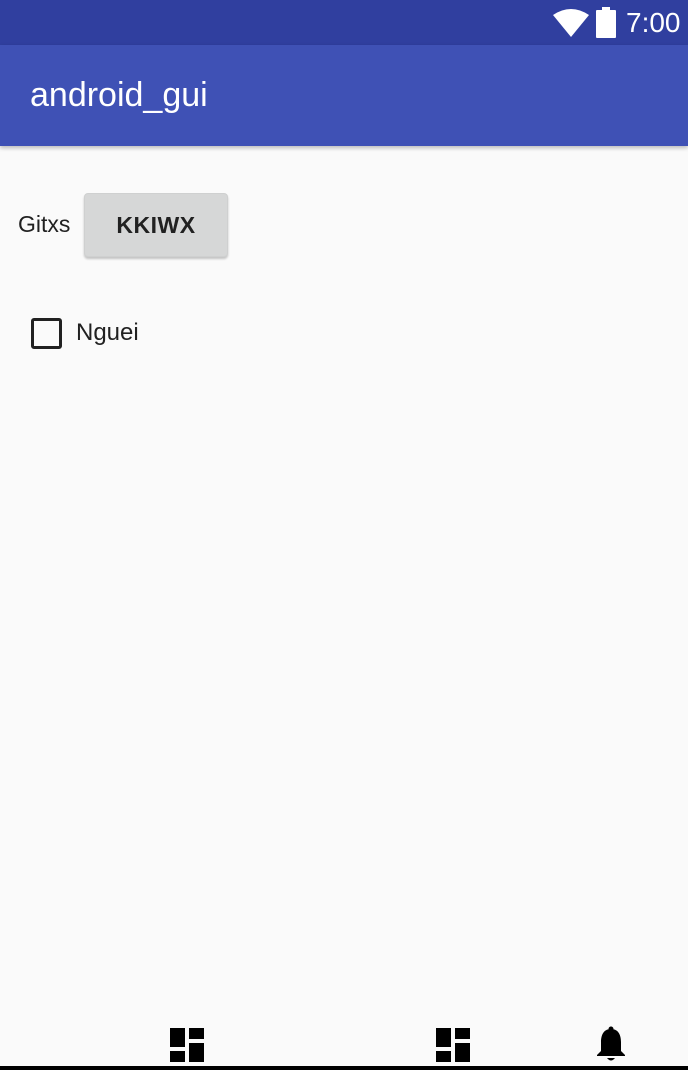  Describe the element at coordinates (119, 95) in the screenshot. I see `app-title: android_gui` at that location.